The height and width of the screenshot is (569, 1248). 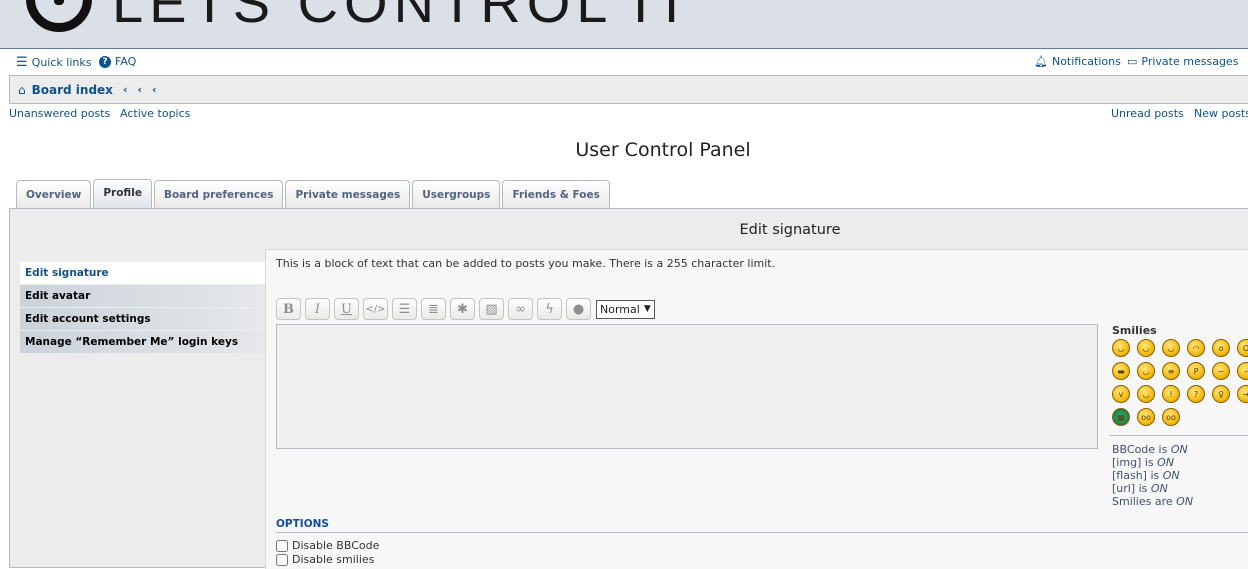 What do you see at coordinates (1185, 501) in the screenshot?
I see `smilies-status-value: ON` at bounding box center [1185, 501].